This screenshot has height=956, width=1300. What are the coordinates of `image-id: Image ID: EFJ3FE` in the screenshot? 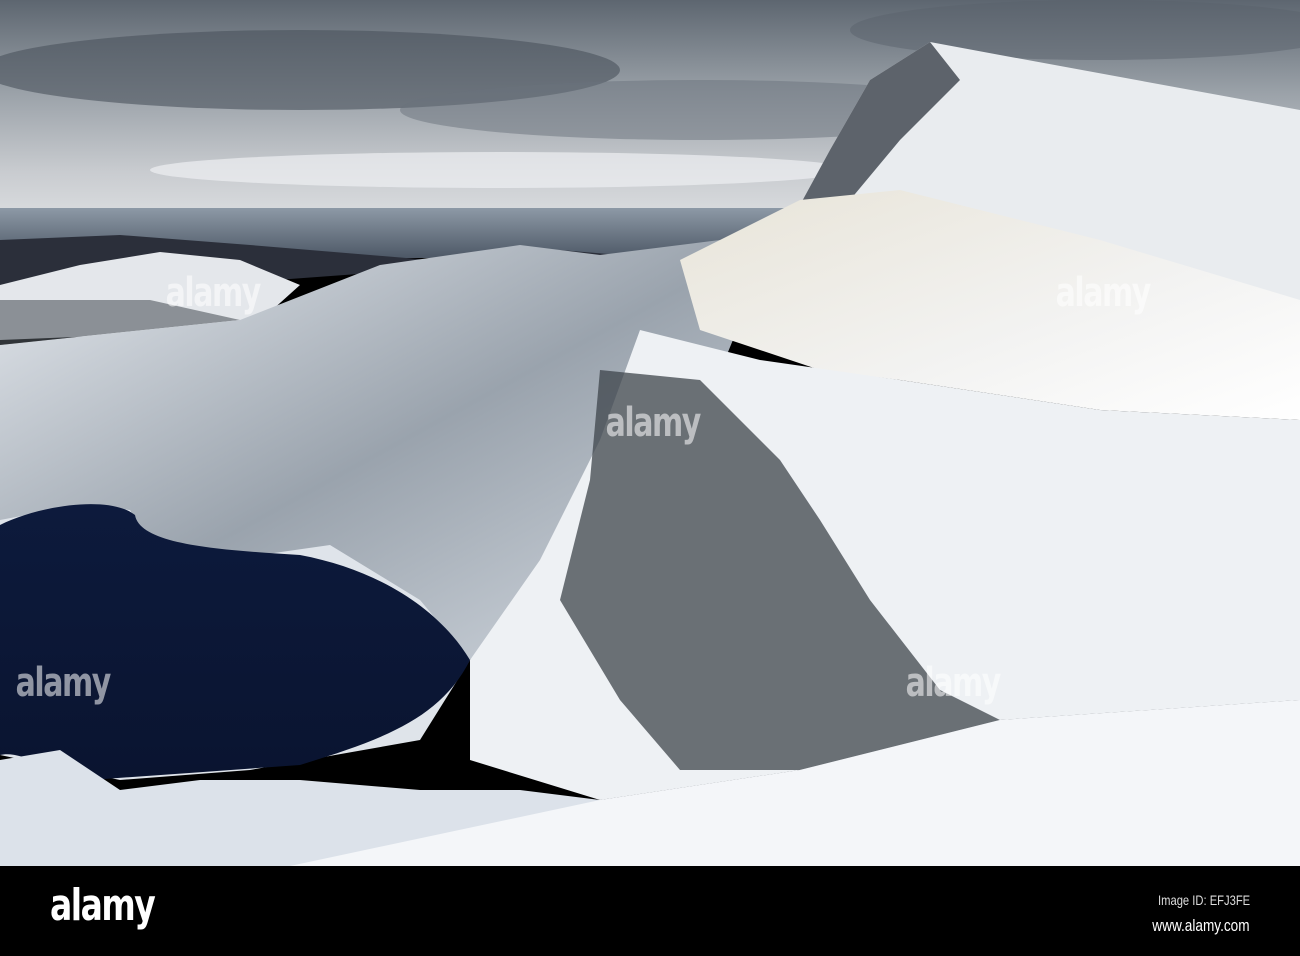 It's located at (1203, 900).